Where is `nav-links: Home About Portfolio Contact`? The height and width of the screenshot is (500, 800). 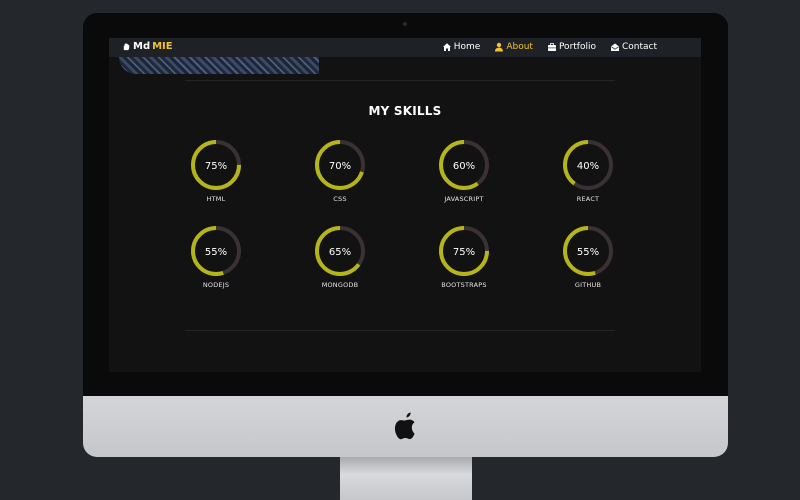 nav-links: Home About Portfolio Contact is located at coordinates (549, 47).